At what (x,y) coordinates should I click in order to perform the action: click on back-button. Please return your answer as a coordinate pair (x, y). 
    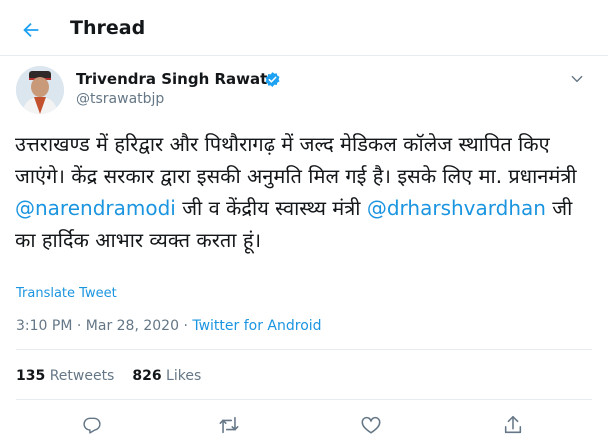
    Looking at the image, I should click on (31, 30).